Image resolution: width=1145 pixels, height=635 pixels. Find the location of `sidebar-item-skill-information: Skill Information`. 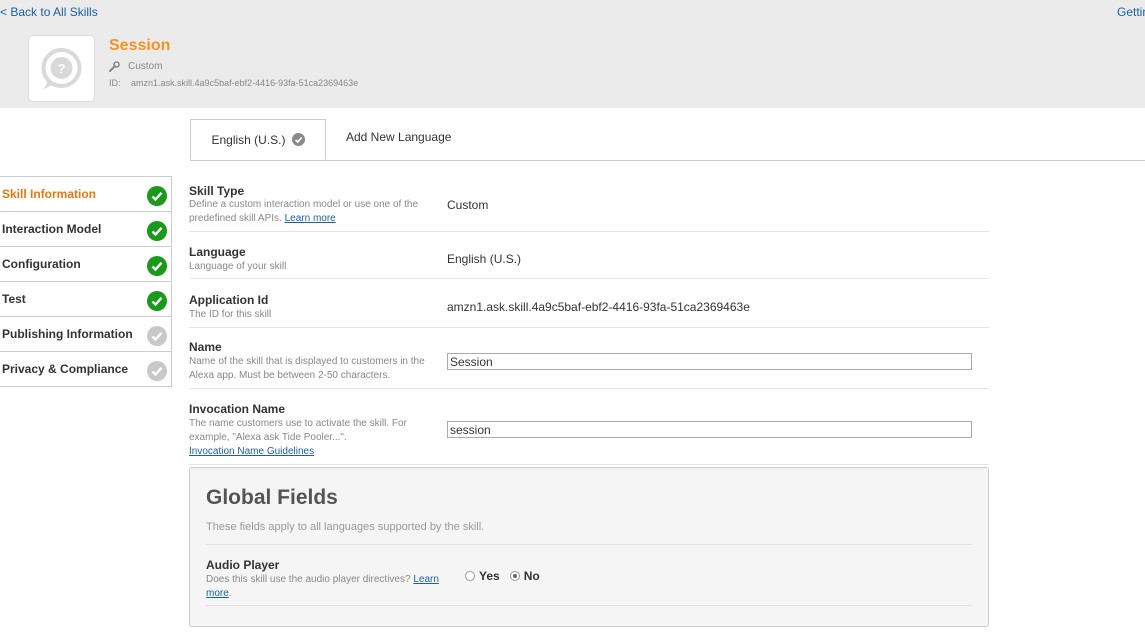

sidebar-item-skill-information: Skill Information is located at coordinates (86, 194).